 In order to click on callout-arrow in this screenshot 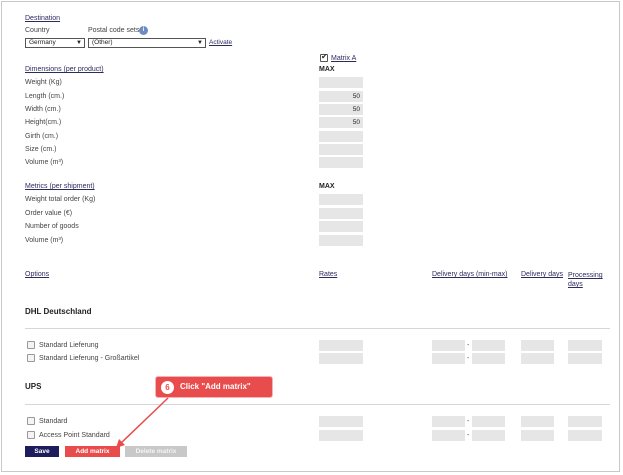, I will do `click(142, 422)`.